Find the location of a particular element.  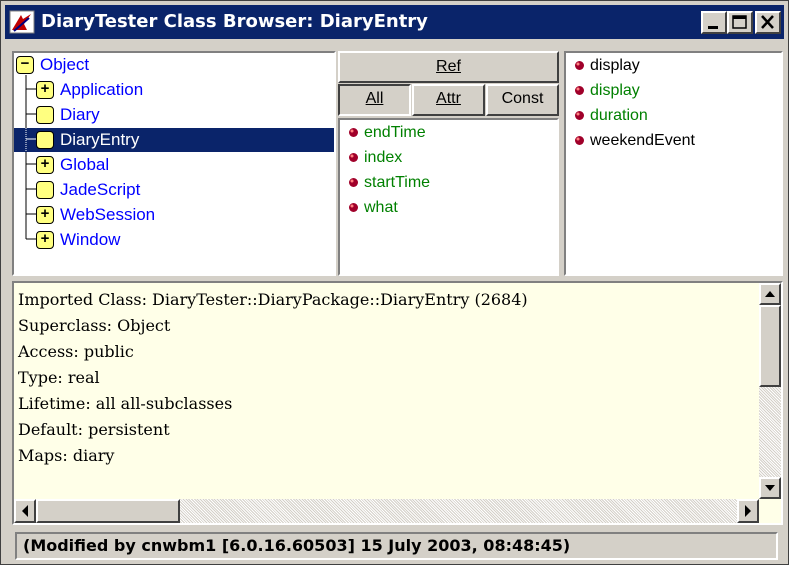

tree-item-diaryentry: DiaryEntry is located at coordinates (174, 140).